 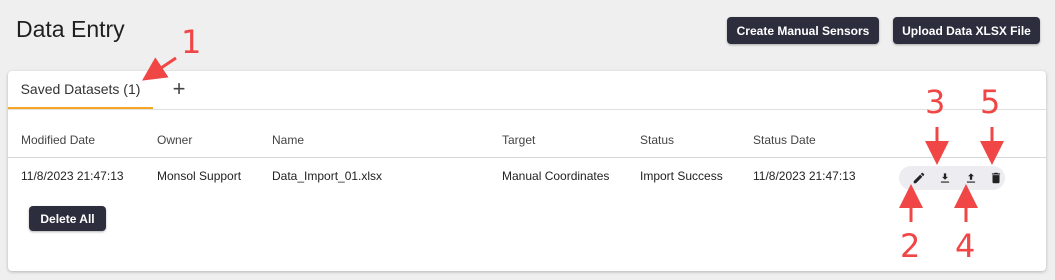 What do you see at coordinates (910, 246) in the screenshot?
I see `callout-number-2: 2` at bounding box center [910, 246].